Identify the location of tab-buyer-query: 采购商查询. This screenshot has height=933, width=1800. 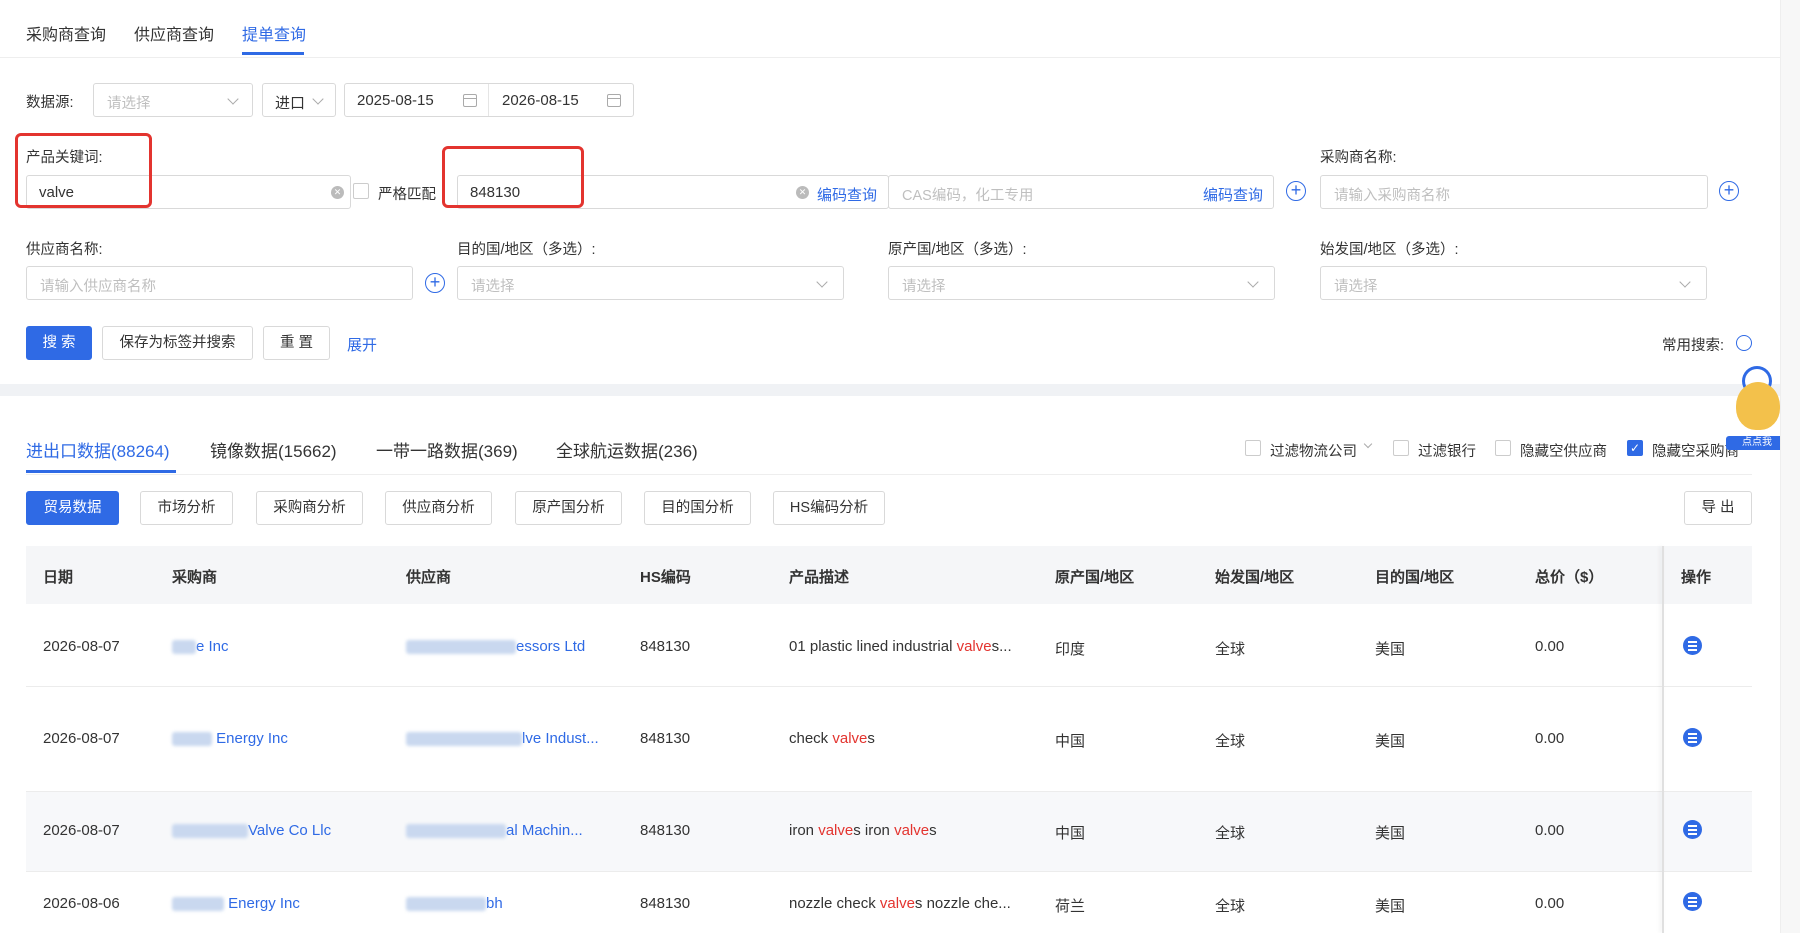
(66, 33).